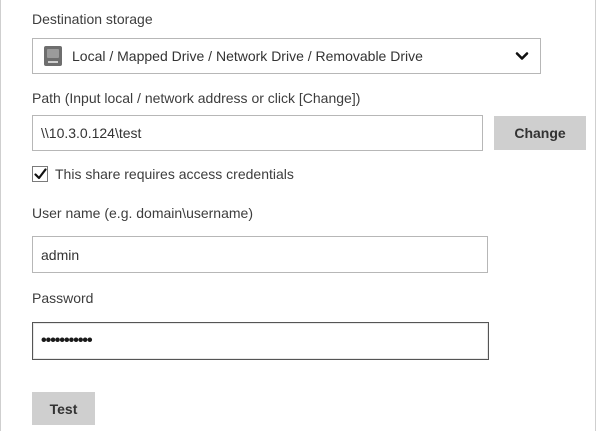 The image size is (598, 431). What do you see at coordinates (260, 254) in the screenshot?
I see `username-input: admin` at bounding box center [260, 254].